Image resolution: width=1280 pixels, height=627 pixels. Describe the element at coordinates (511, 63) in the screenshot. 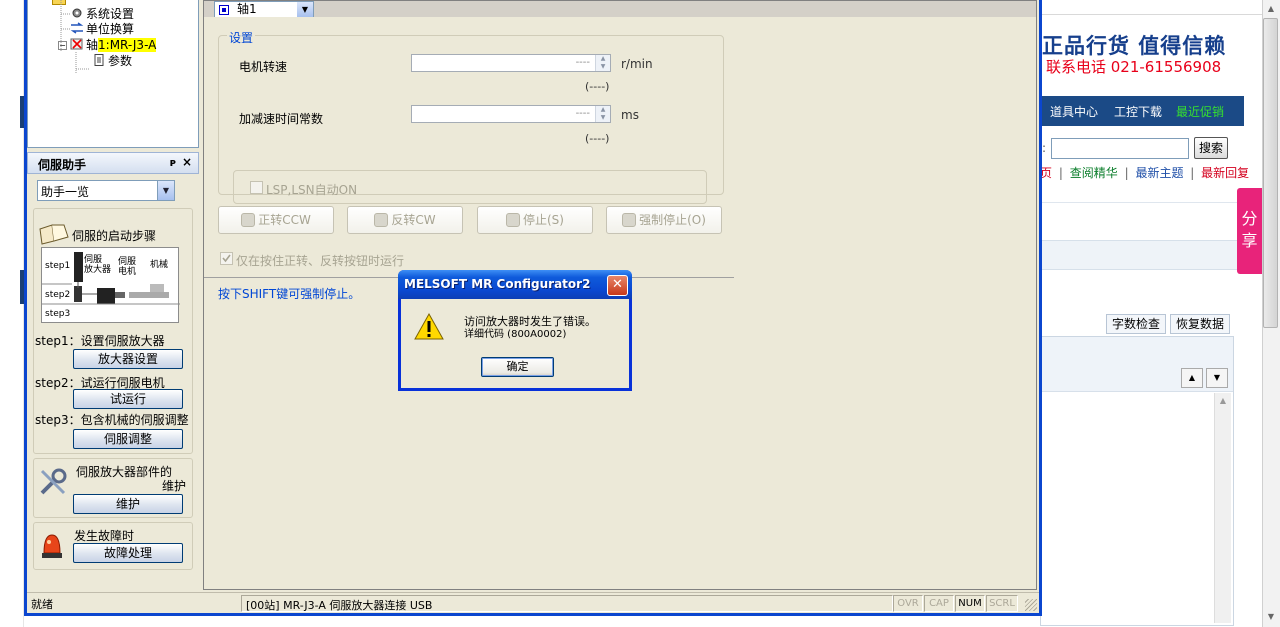

I see `motor-speed-input: ---- ▲ ▼` at that location.